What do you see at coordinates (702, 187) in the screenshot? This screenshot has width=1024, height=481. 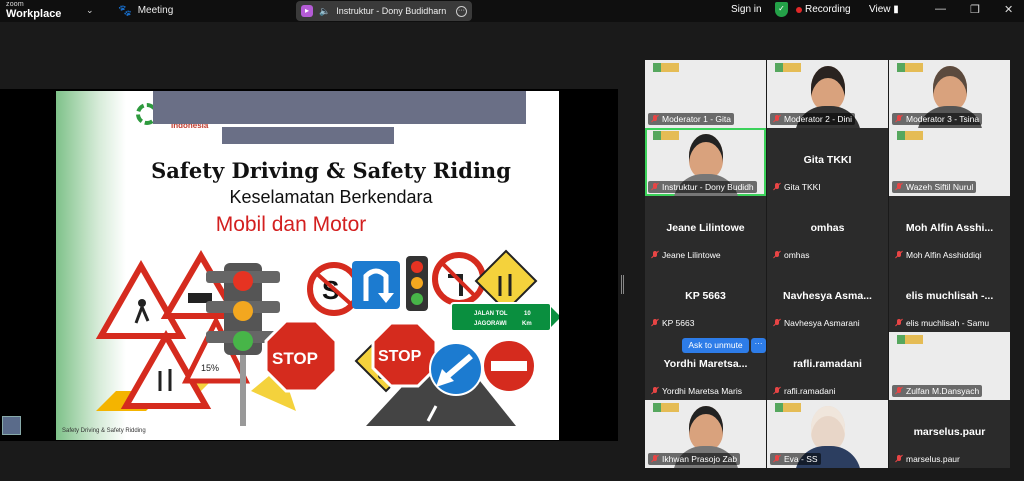 I see `participant-name-label: Instruktur - Dony Budidh` at bounding box center [702, 187].